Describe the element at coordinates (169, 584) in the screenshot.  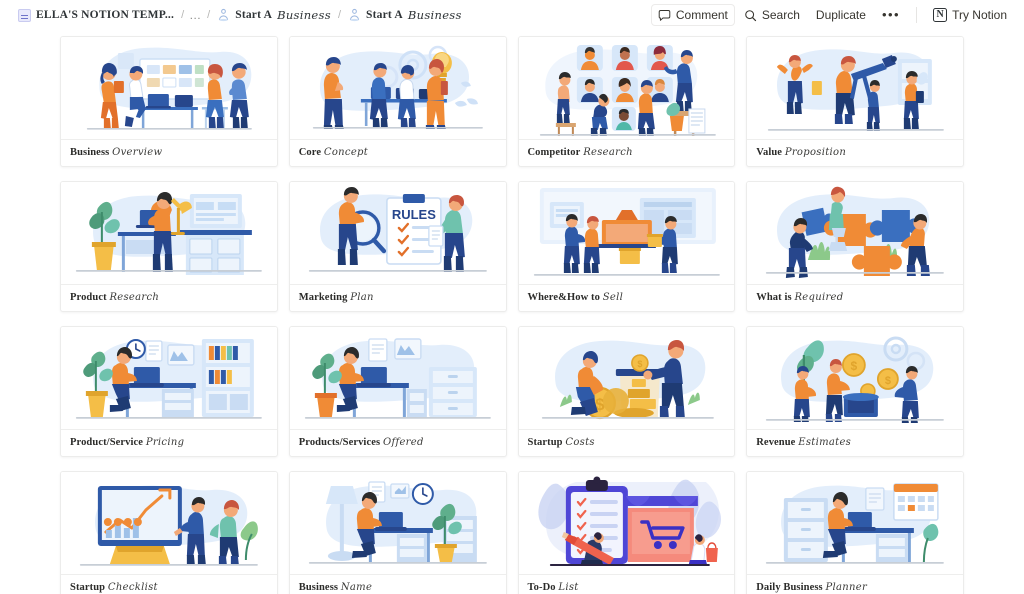
I see `card-label: Startup Checklist` at that location.